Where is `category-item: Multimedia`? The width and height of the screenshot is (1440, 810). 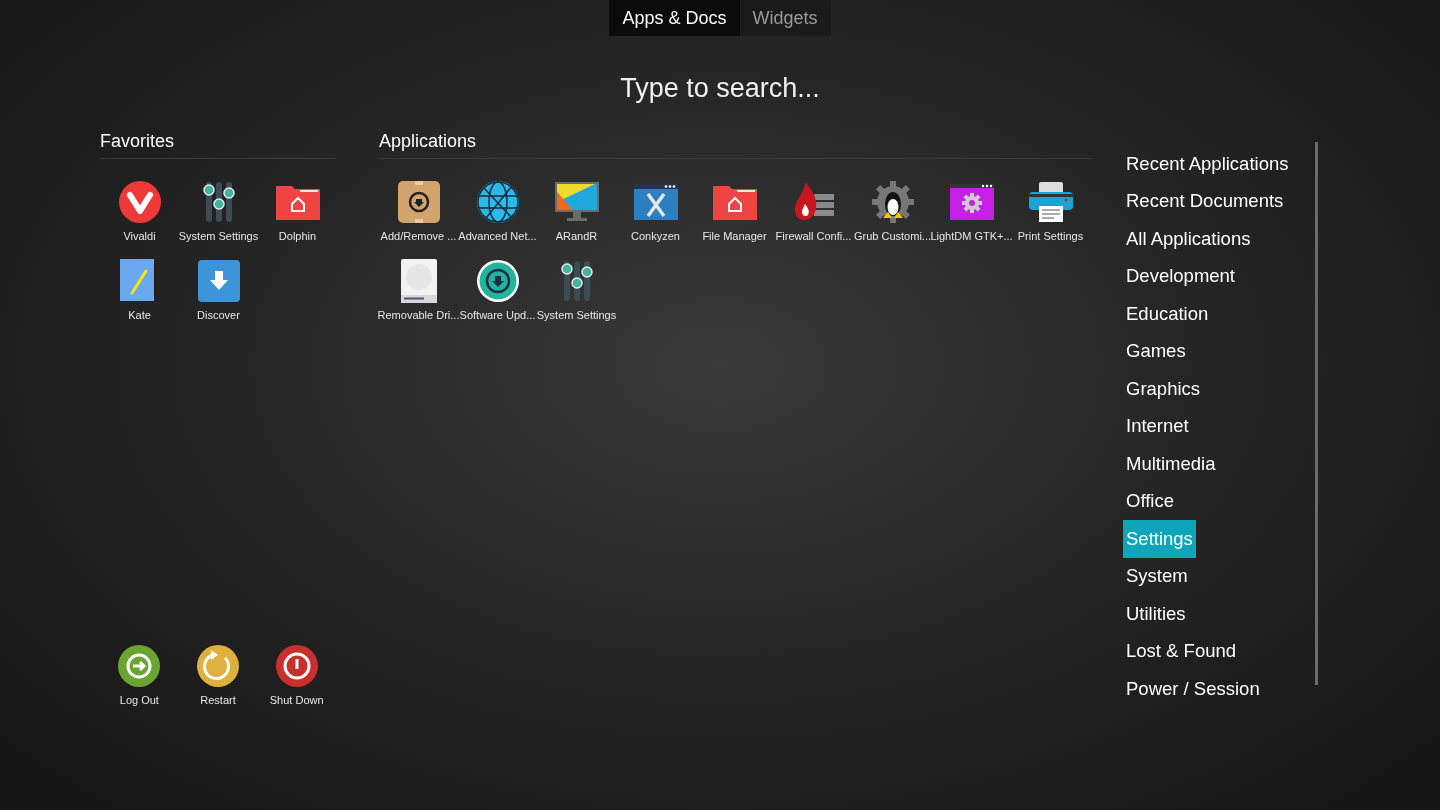 category-item: Multimedia is located at coordinates (1171, 464).